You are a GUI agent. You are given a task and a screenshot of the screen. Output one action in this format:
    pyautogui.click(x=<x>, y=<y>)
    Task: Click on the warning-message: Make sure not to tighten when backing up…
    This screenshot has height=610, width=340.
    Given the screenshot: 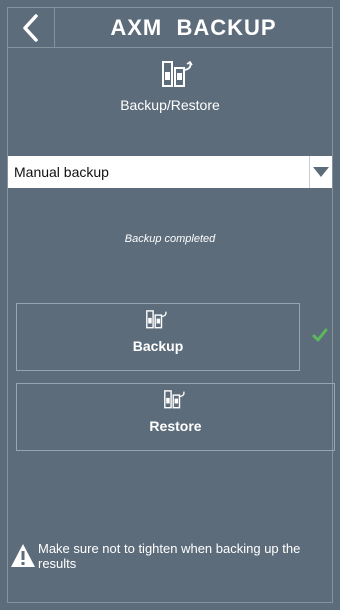 What is the action you would take?
    pyautogui.click(x=173, y=556)
    